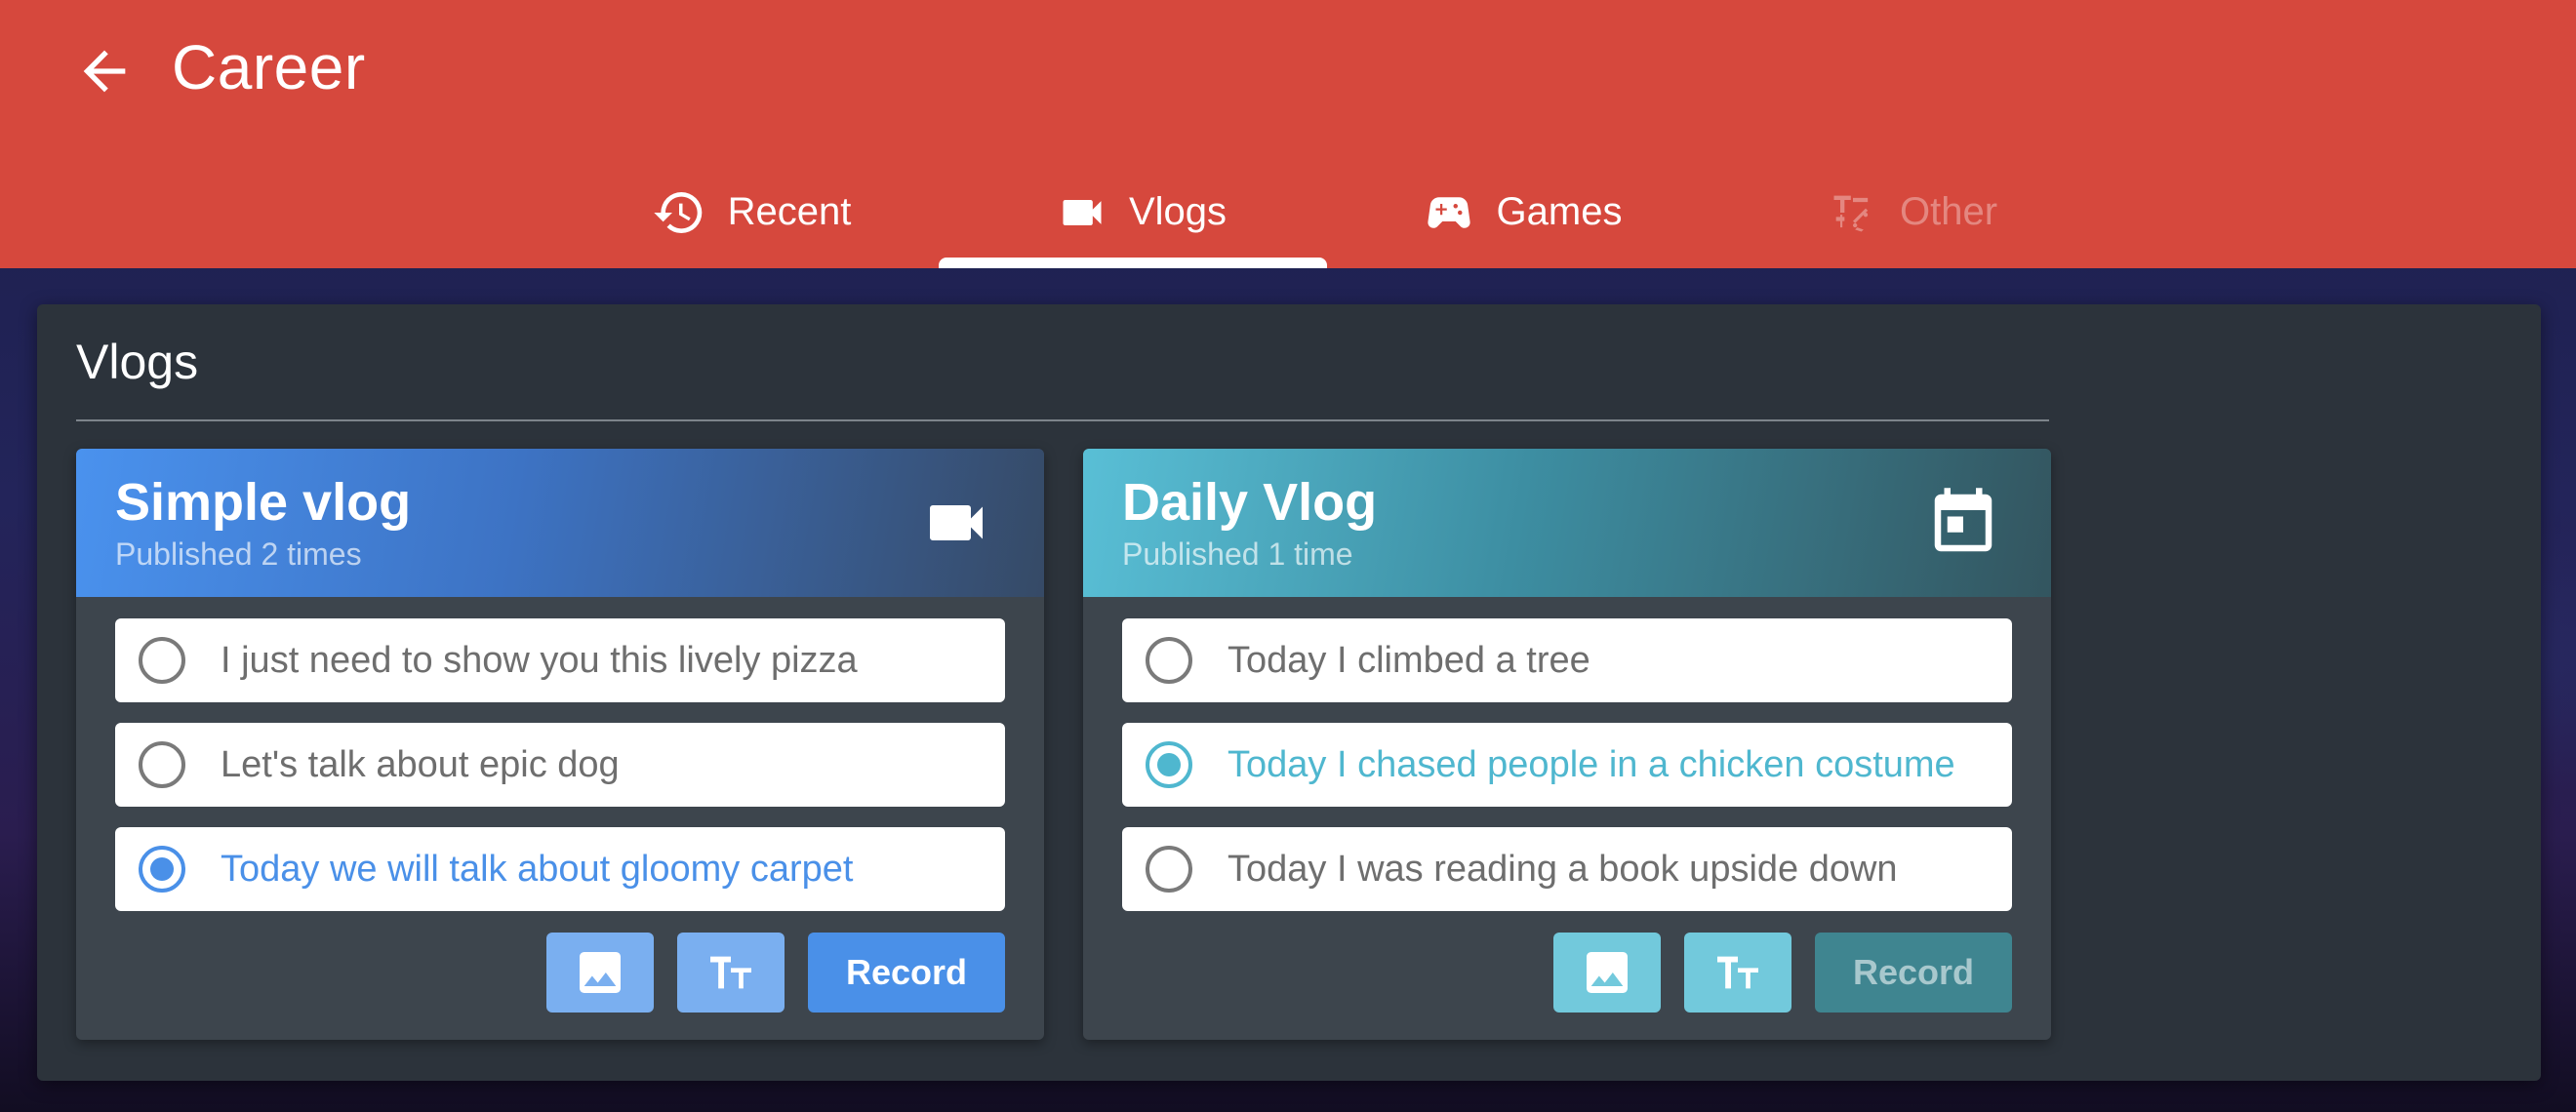  I want to click on tab-other-label: Other, so click(1948, 212).